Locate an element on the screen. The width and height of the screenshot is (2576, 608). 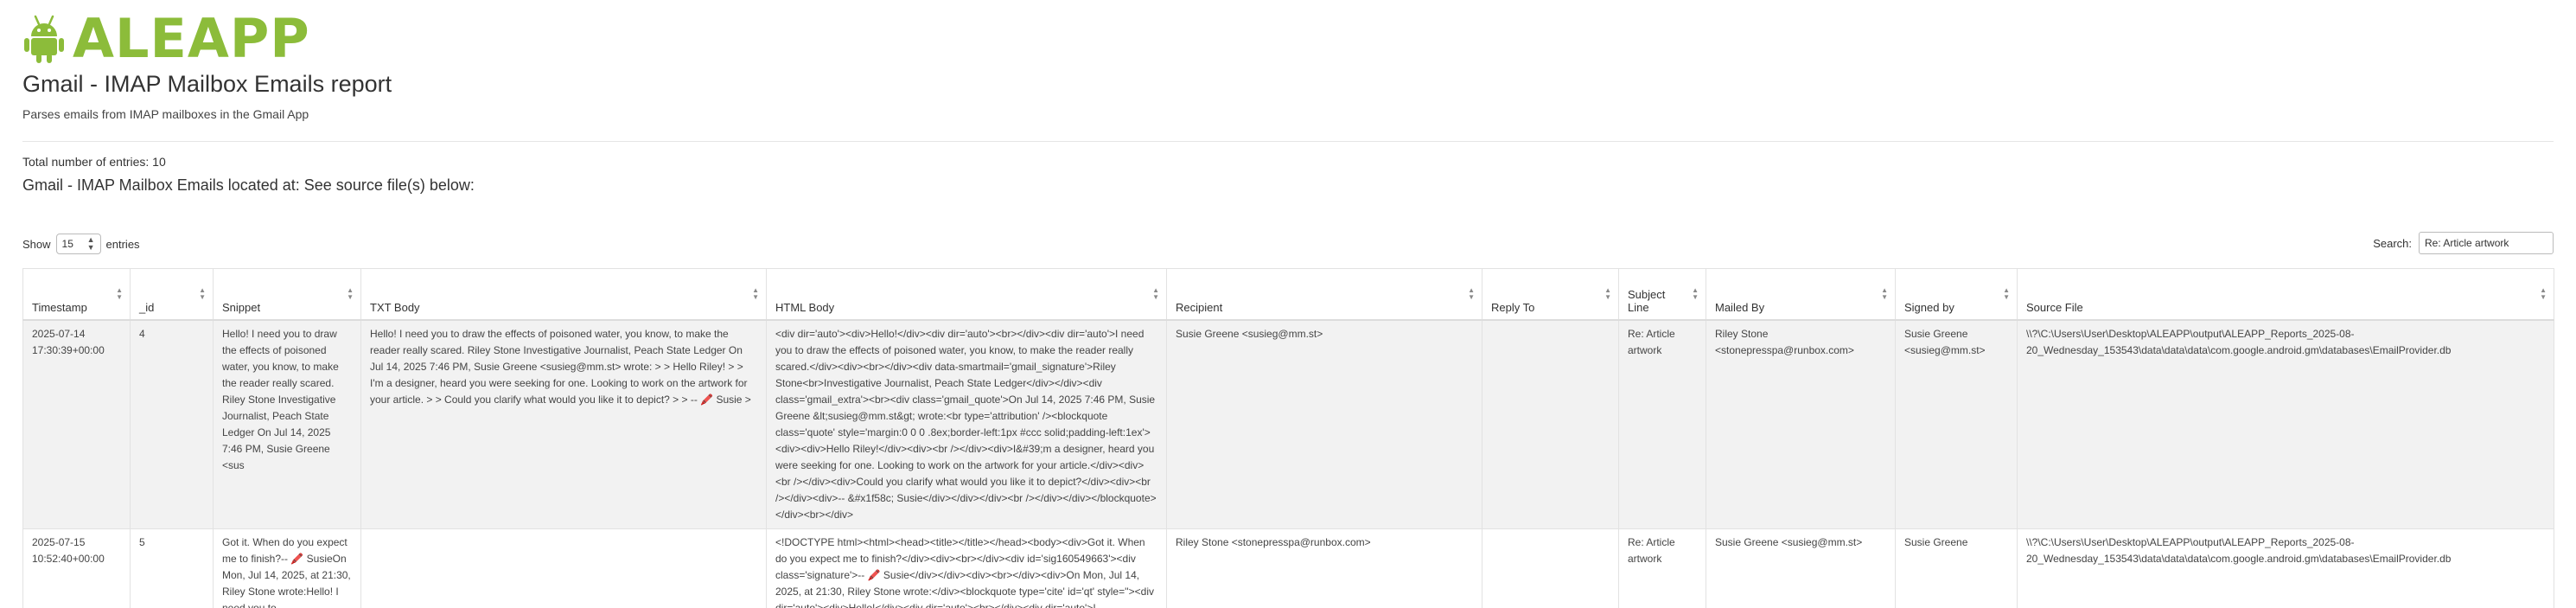
cell-signed-by: Susie Greene <susieg@mm.st> is located at coordinates (1956, 424).